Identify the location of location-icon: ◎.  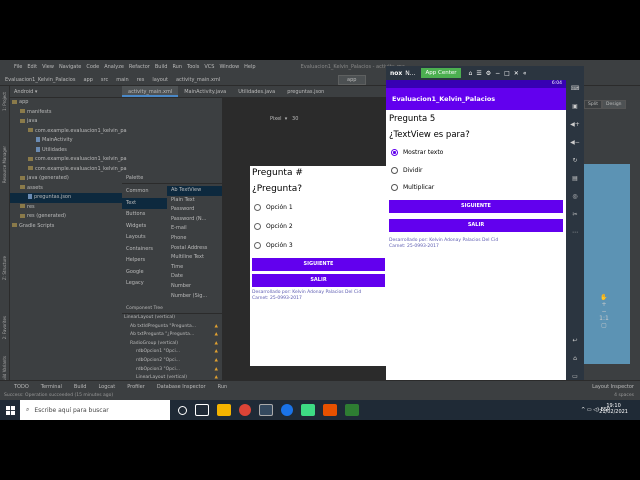
(575, 197).